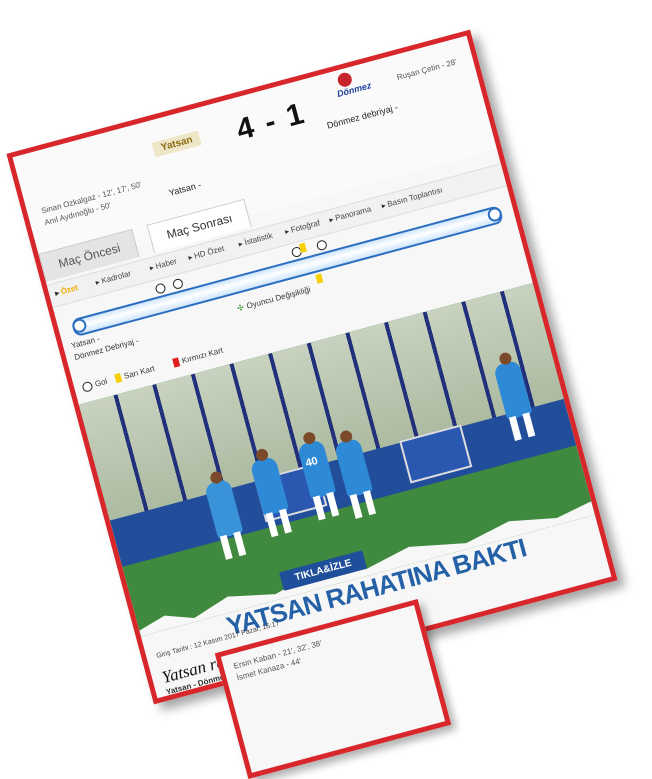 The height and width of the screenshot is (779, 652). Describe the element at coordinates (113, 278) in the screenshot. I see `nav-item-lineups: Kadrolar` at that location.